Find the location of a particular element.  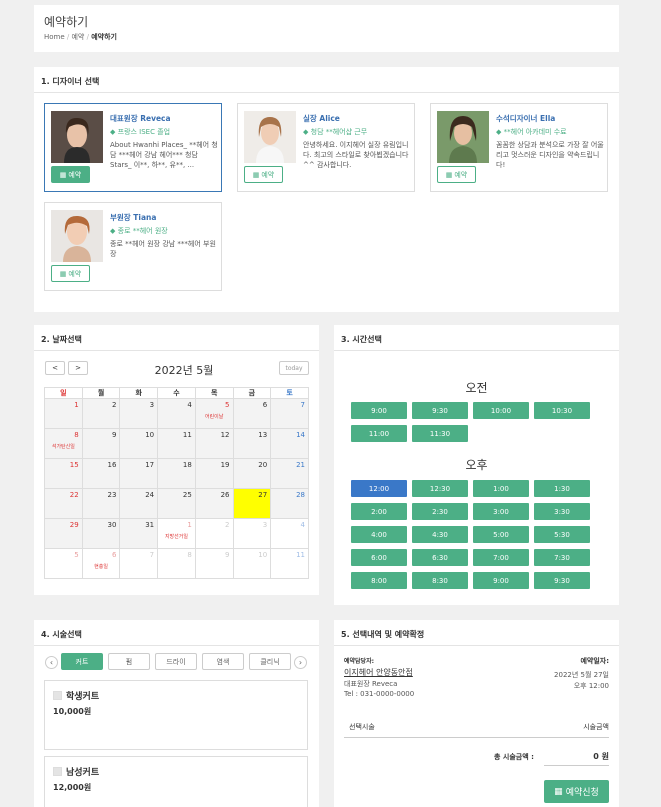

calendar-day: 1 is located at coordinates (63, 413).